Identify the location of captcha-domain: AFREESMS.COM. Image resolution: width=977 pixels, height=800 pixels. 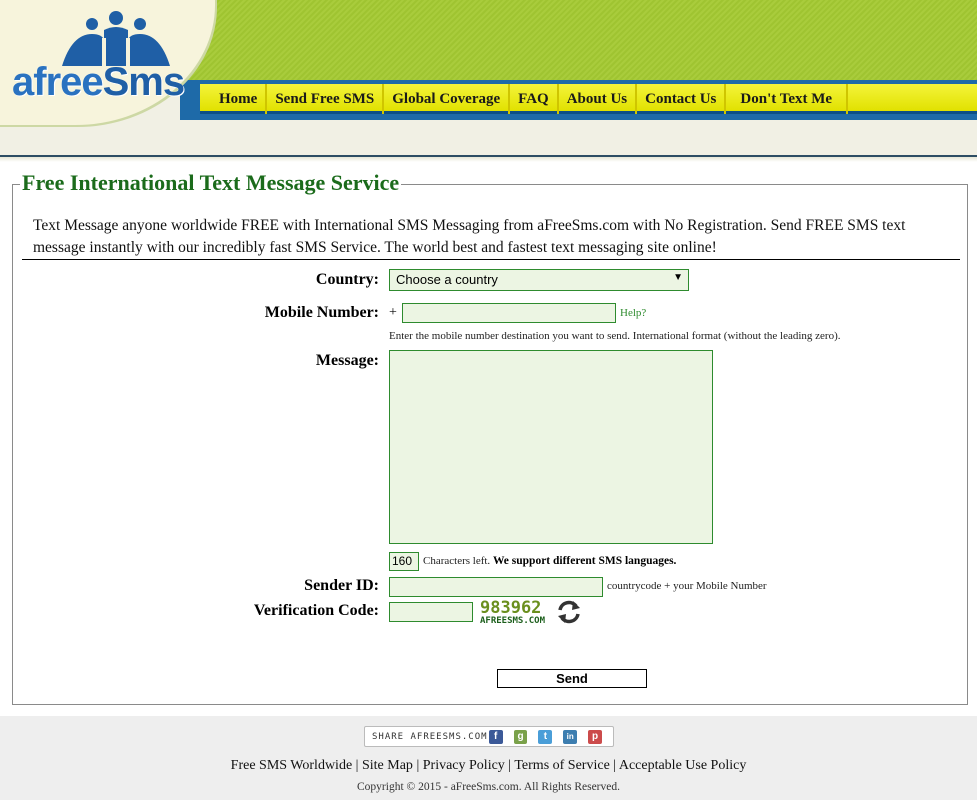
(513, 621).